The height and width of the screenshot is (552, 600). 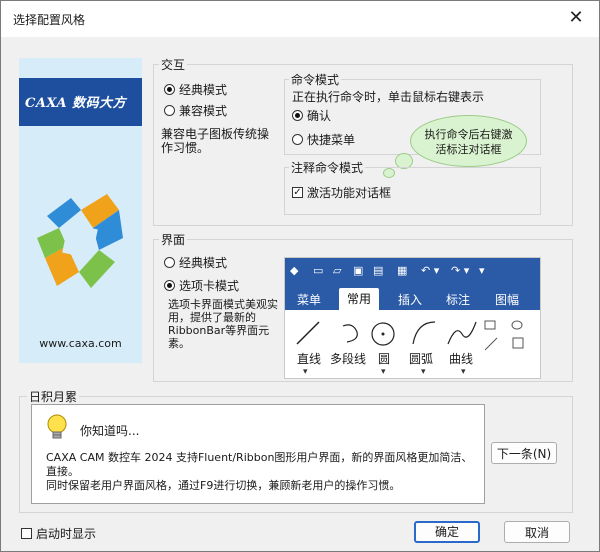 I want to click on command-confirm-radio: 确认, so click(x=311, y=115).